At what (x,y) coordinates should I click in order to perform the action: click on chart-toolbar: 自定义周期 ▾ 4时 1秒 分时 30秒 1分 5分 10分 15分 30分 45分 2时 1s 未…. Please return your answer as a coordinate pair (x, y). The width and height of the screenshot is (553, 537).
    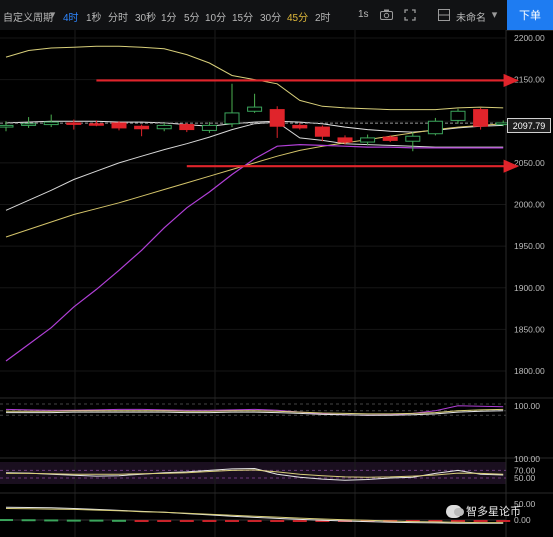
    Looking at the image, I should click on (276, 15).